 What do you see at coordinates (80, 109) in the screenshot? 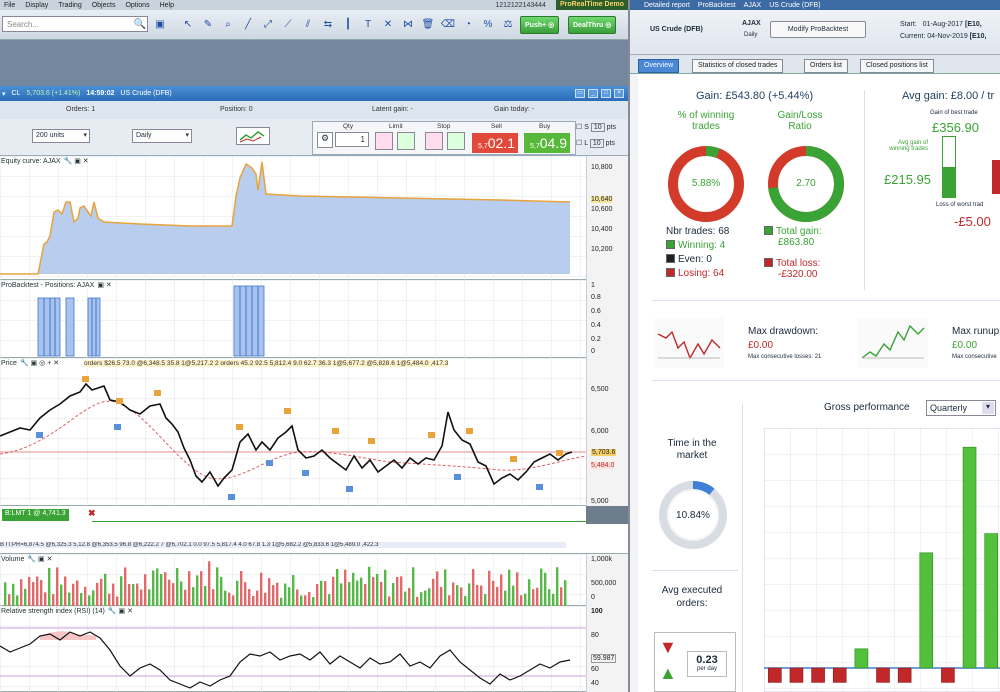
I see `orders-label: Orders: 1` at bounding box center [80, 109].